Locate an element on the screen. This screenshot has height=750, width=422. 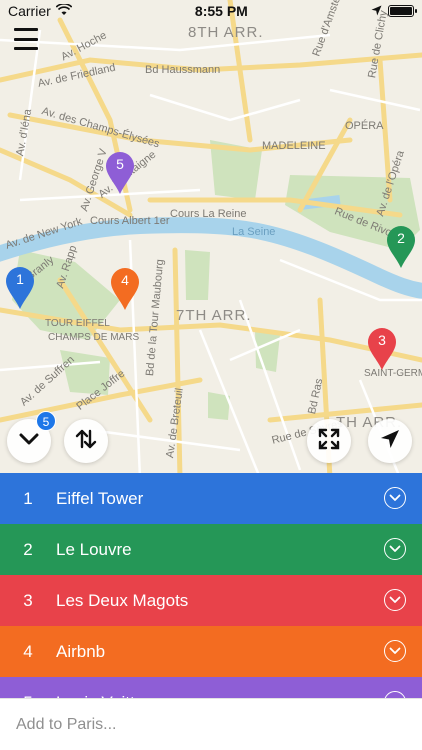
menu-button is located at coordinates (26, 39).